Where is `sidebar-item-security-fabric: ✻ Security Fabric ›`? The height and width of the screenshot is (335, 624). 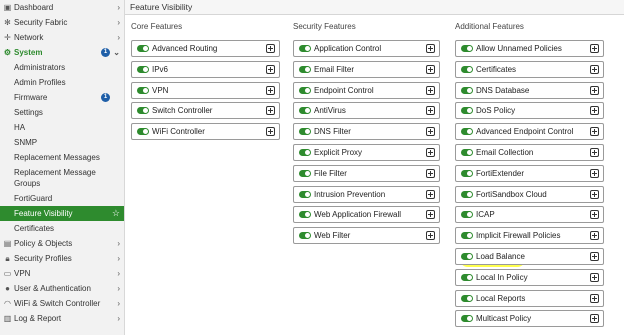
sidebar-item-security-fabric: ✻ Security Fabric › is located at coordinates (62, 22).